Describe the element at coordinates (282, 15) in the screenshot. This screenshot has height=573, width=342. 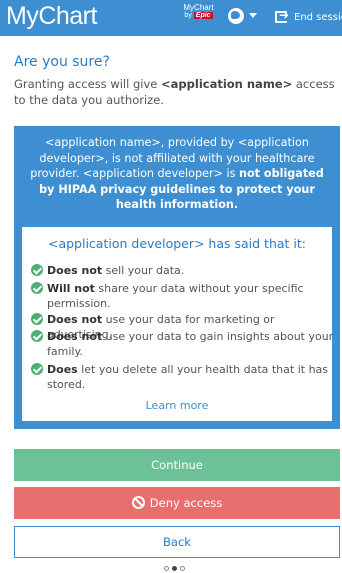
I see `sign-out-icon` at that location.